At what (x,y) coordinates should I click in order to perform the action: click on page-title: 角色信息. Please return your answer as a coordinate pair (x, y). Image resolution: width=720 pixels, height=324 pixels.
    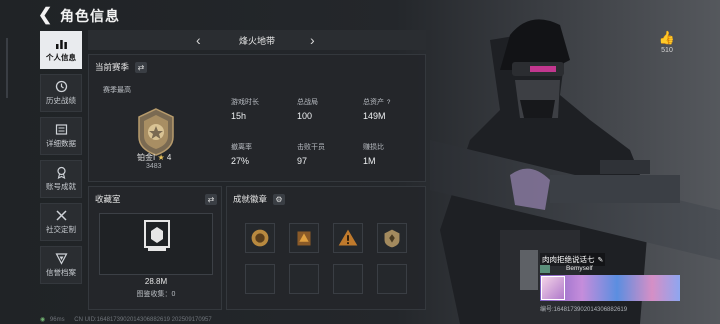
    Looking at the image, I should click on (90, 16).